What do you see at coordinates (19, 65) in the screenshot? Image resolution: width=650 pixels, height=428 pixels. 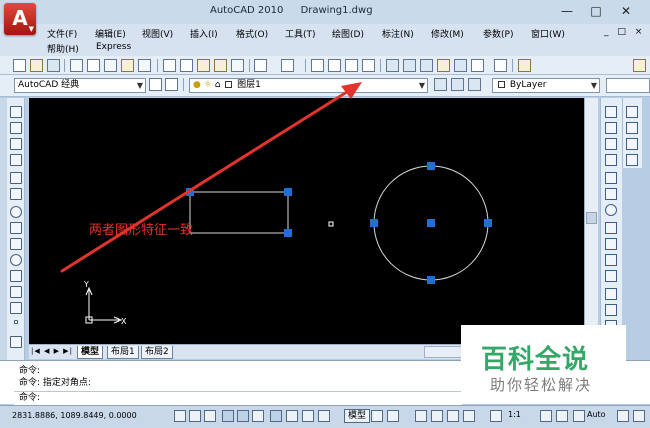 I see `qnew-icon` at bounding box center [19, 65].